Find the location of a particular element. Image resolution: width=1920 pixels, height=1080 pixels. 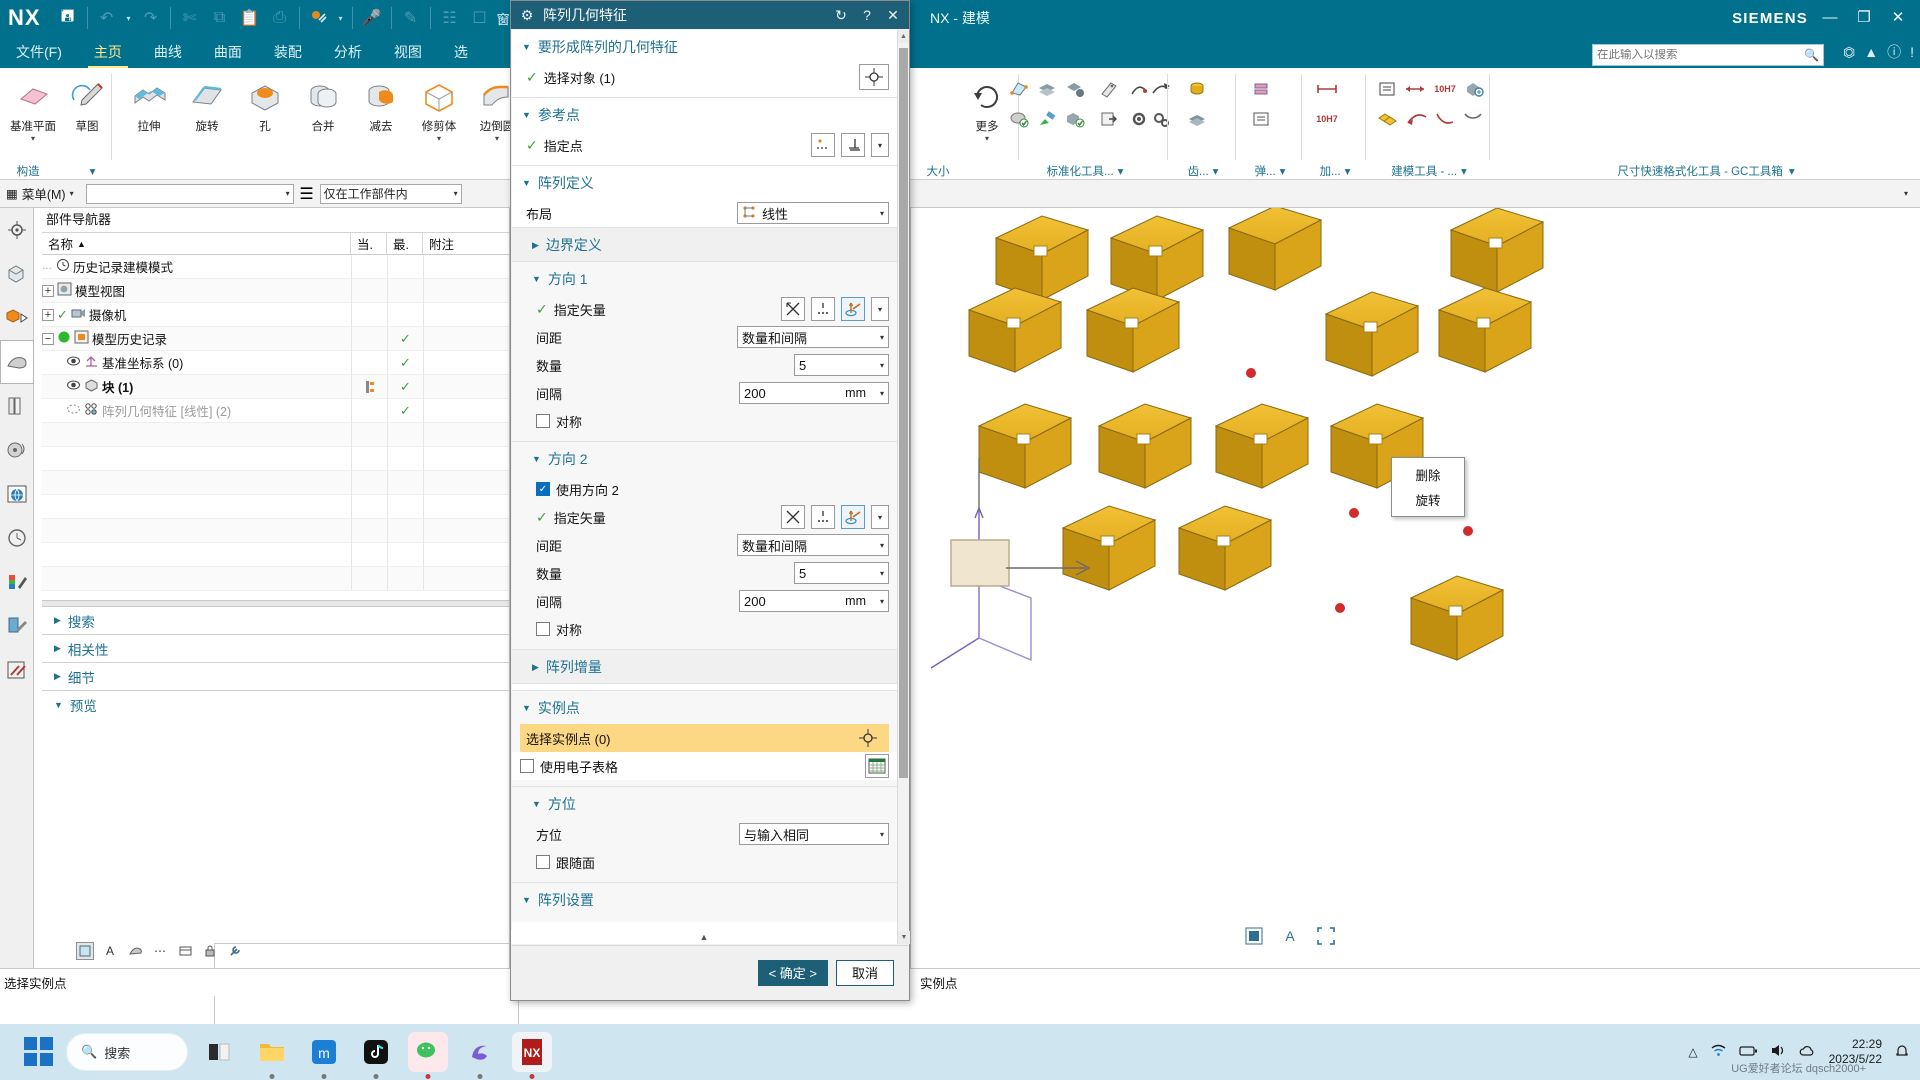

use-direction2-row: ✓ 使用方向 2 is located at coordinates (704, 489).